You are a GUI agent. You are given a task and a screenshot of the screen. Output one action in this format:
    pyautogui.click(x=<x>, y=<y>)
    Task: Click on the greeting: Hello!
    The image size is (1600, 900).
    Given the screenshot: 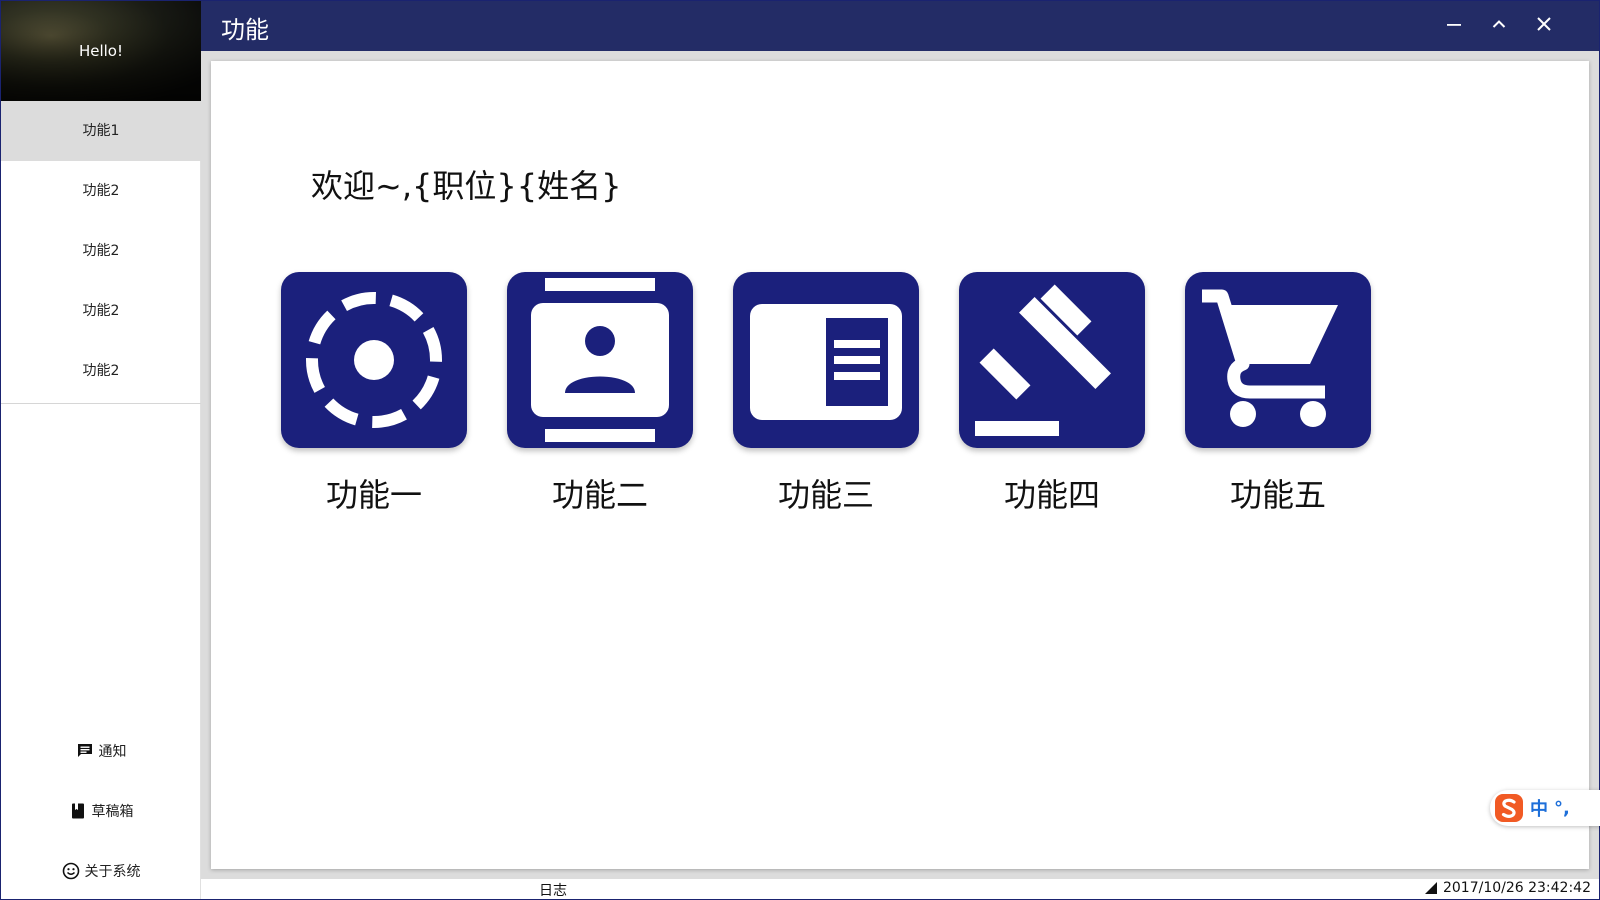 What is the action you would take?
    pyautogui.click(x=101, y=51)
    